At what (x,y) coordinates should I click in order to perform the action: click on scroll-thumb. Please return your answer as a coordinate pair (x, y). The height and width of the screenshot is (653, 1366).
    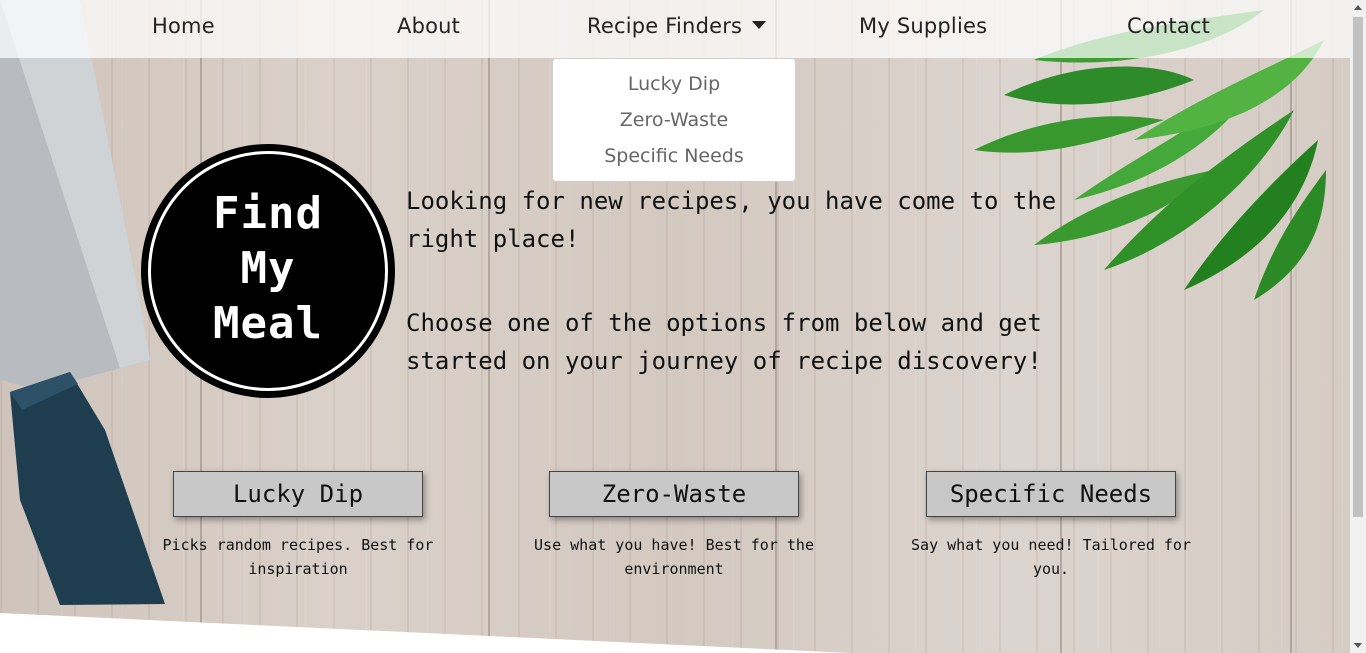
    Looking at the image, I should click on (1358, 267).